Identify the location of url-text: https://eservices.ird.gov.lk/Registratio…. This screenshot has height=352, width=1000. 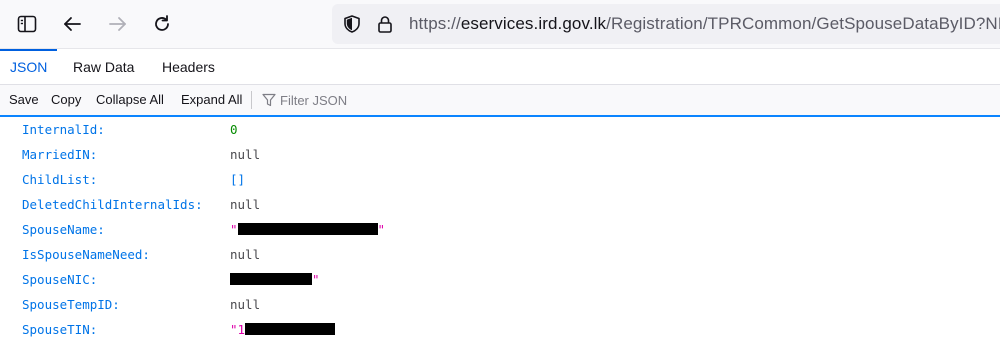
(704, 24).